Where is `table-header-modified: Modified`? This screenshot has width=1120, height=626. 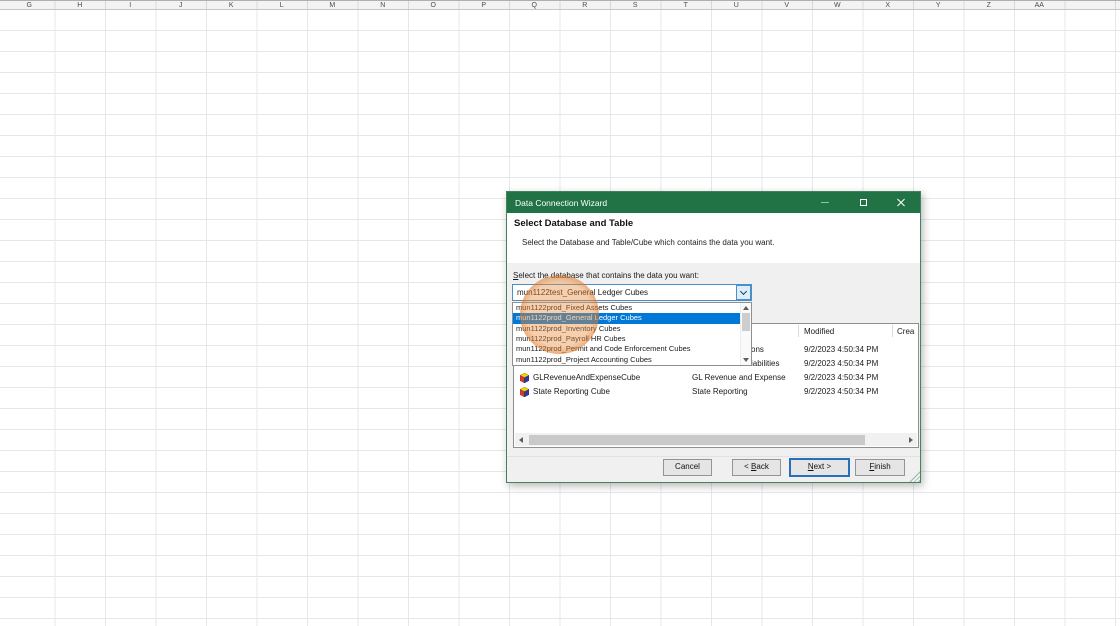 table-header-modified: Modified is located at coordinates (819, 331).